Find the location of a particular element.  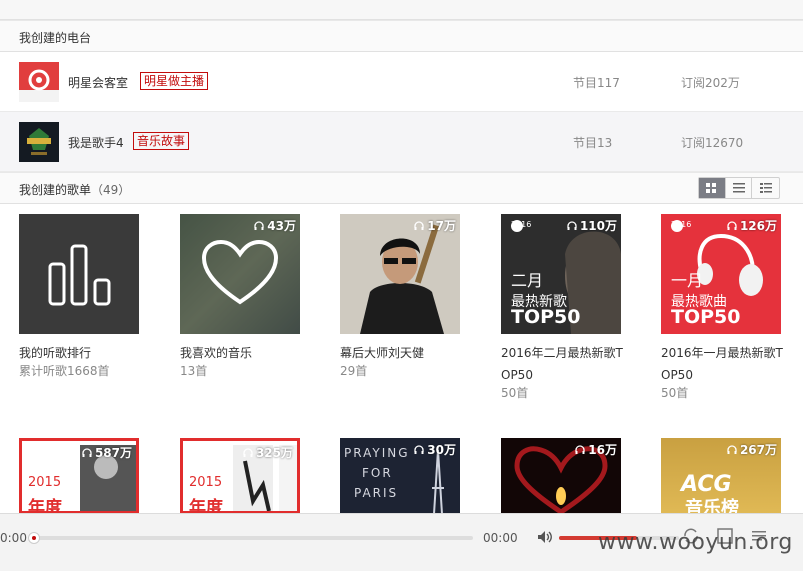

playlist-card: PRAYING FOR PARIS 30万 is located at coordinates (400, 476).